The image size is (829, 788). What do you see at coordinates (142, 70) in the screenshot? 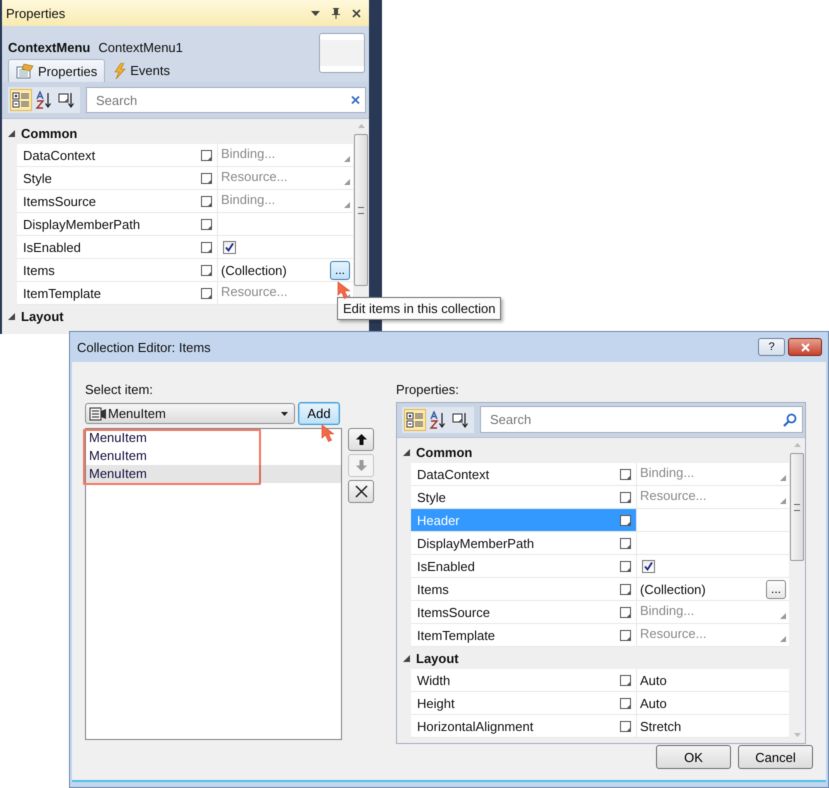
I see `panel-tab: Events` at bounding box center [142, 70].